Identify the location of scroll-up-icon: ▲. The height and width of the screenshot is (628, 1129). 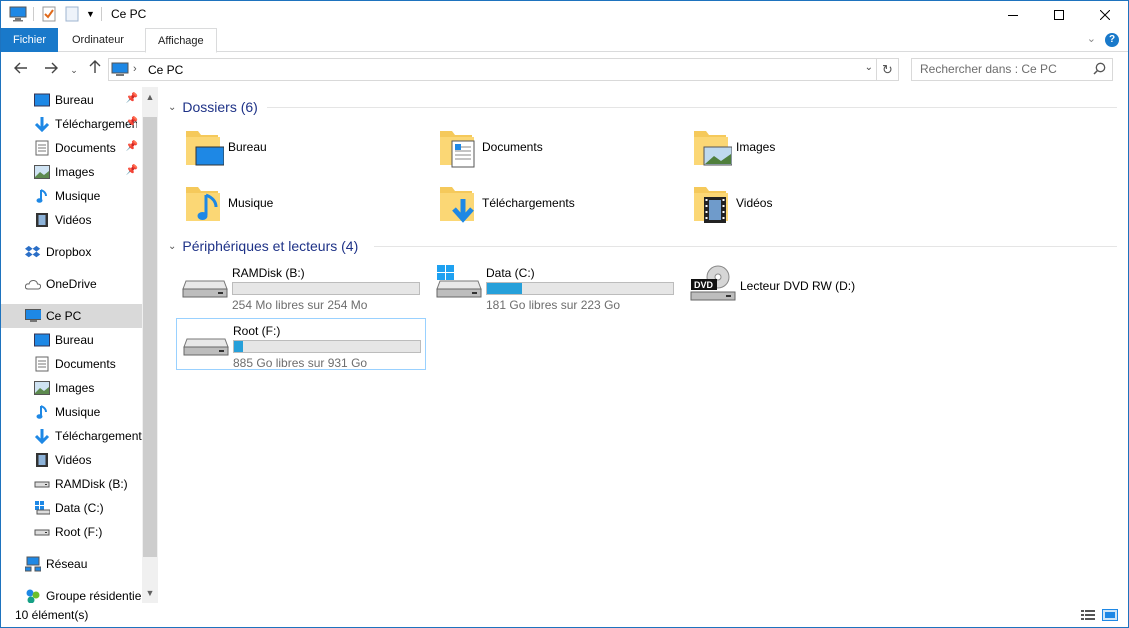
(150, 97).